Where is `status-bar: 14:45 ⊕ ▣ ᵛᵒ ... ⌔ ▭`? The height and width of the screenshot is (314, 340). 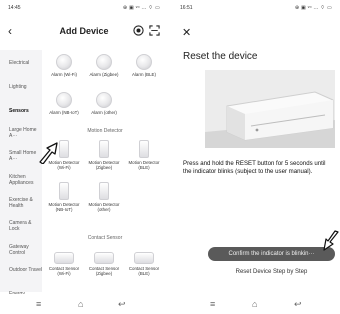
status-bar: 14:45 ⊕ ▣ ᵛᵒ ... ⌔ ▭ is located at coordinates (84, 7).